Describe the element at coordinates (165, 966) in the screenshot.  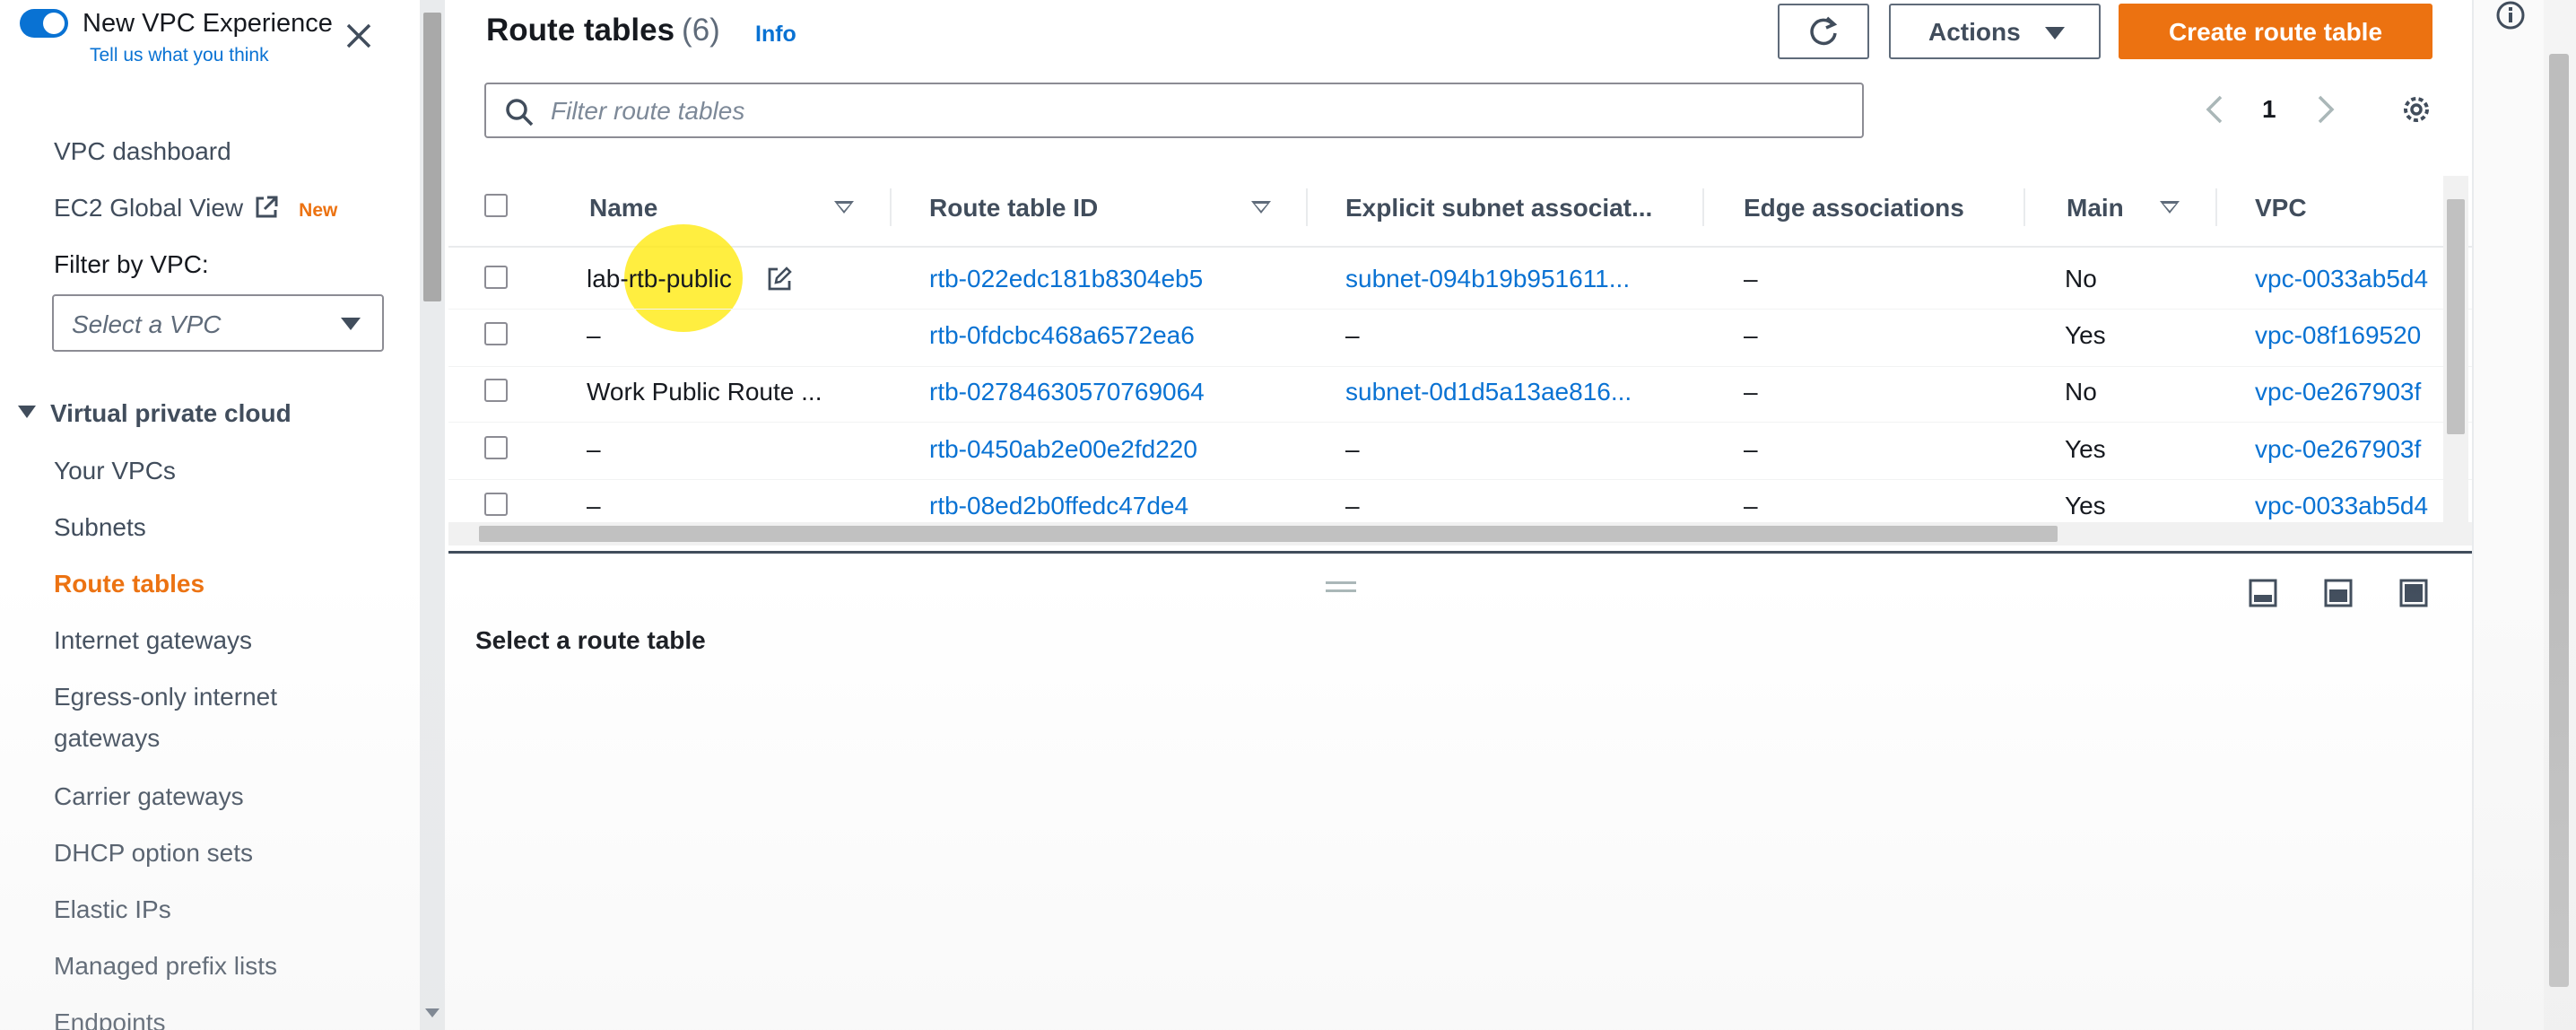
I see `nav-managed-prefix-lists: Managed prefix lists` at that location.